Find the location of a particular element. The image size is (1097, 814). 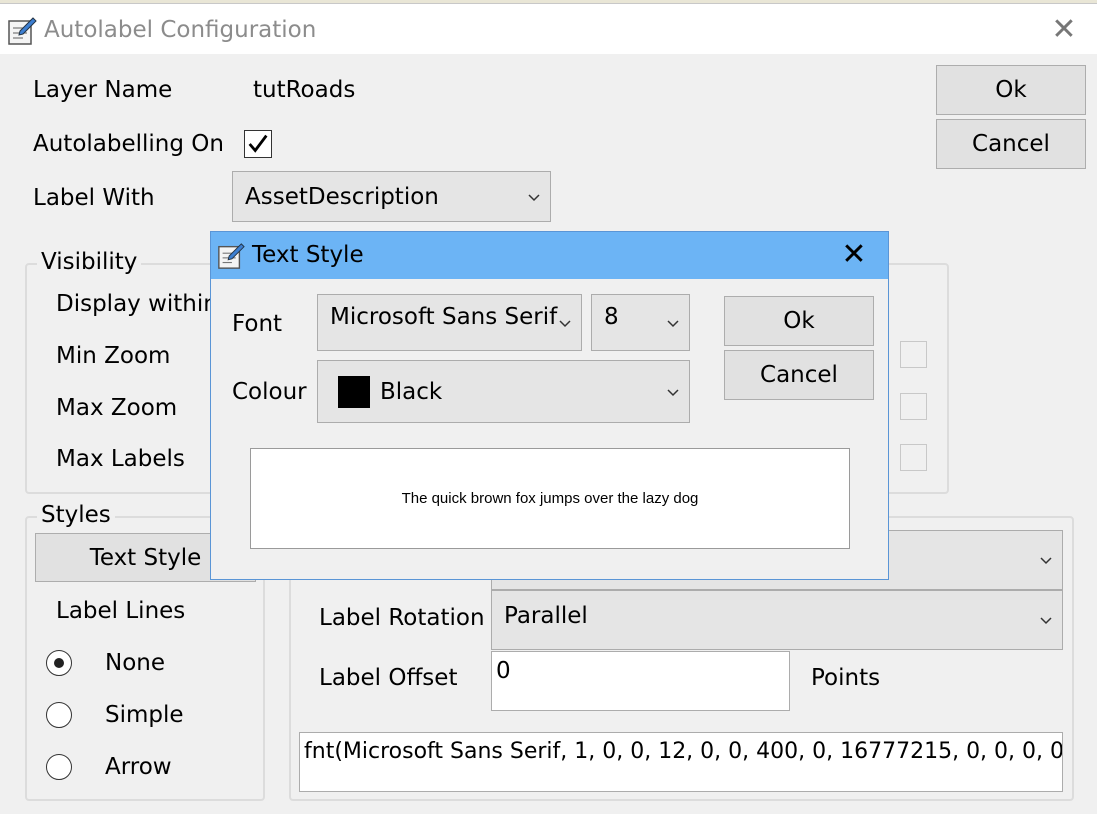

autolabelling-checkbox is located at coordinates (258, 144).